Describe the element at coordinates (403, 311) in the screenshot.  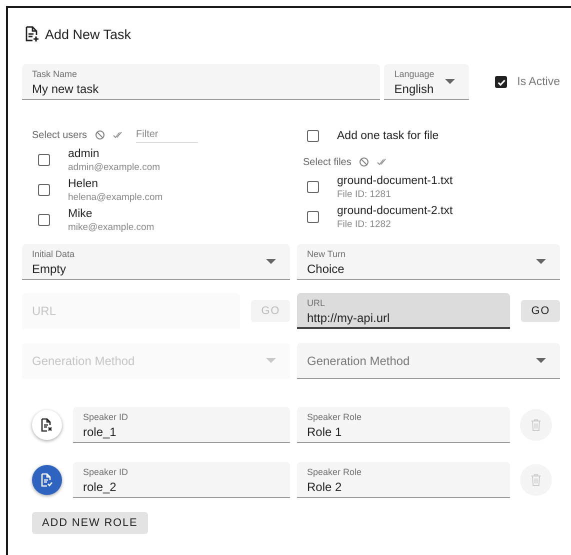
I see `url-field: URL http://my-api.url` at that location.